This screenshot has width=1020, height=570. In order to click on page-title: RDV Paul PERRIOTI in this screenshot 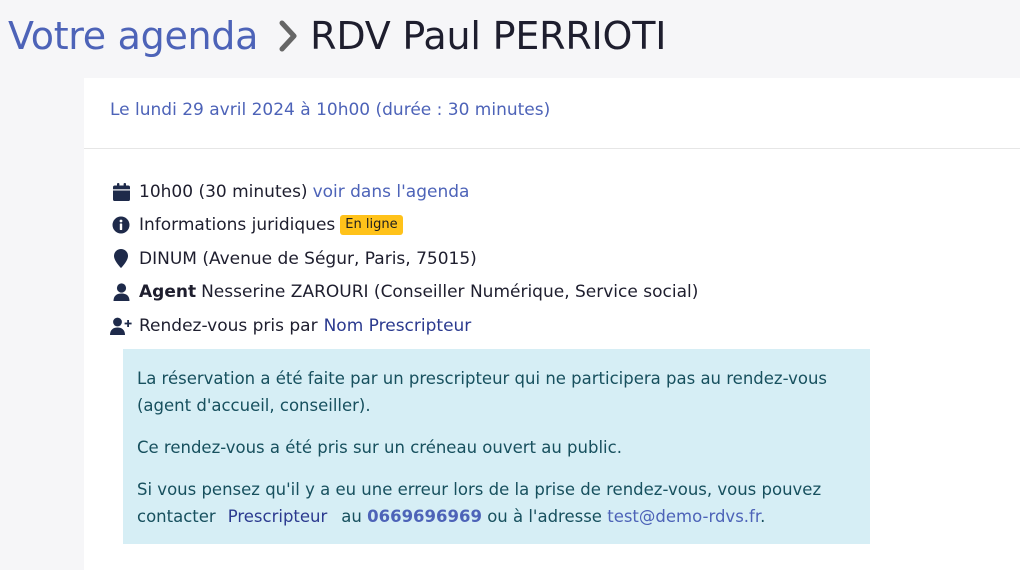, I will do `click(488, 36)`.